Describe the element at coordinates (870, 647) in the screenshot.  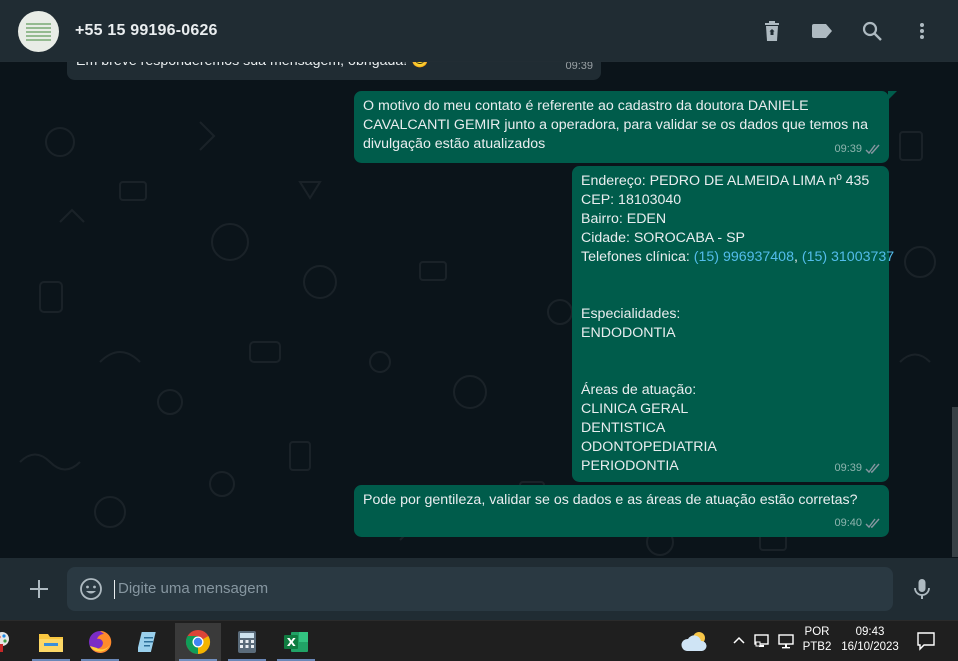
I see `clock-date: 16/10/2023` at that location.